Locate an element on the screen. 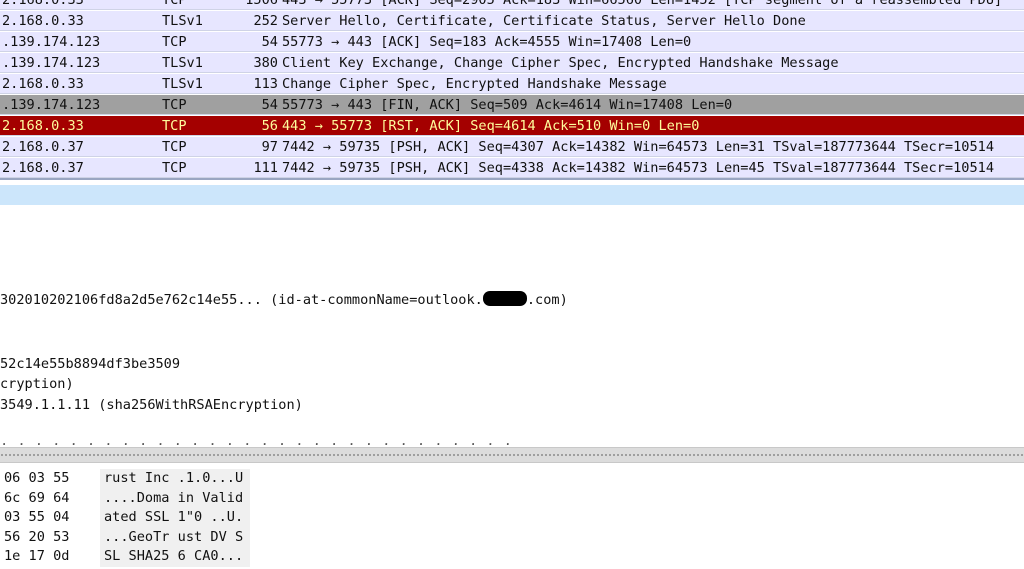 This screenshot has height=569, width=1024. splitter-grip-icon is located at coordinates (512, 455).